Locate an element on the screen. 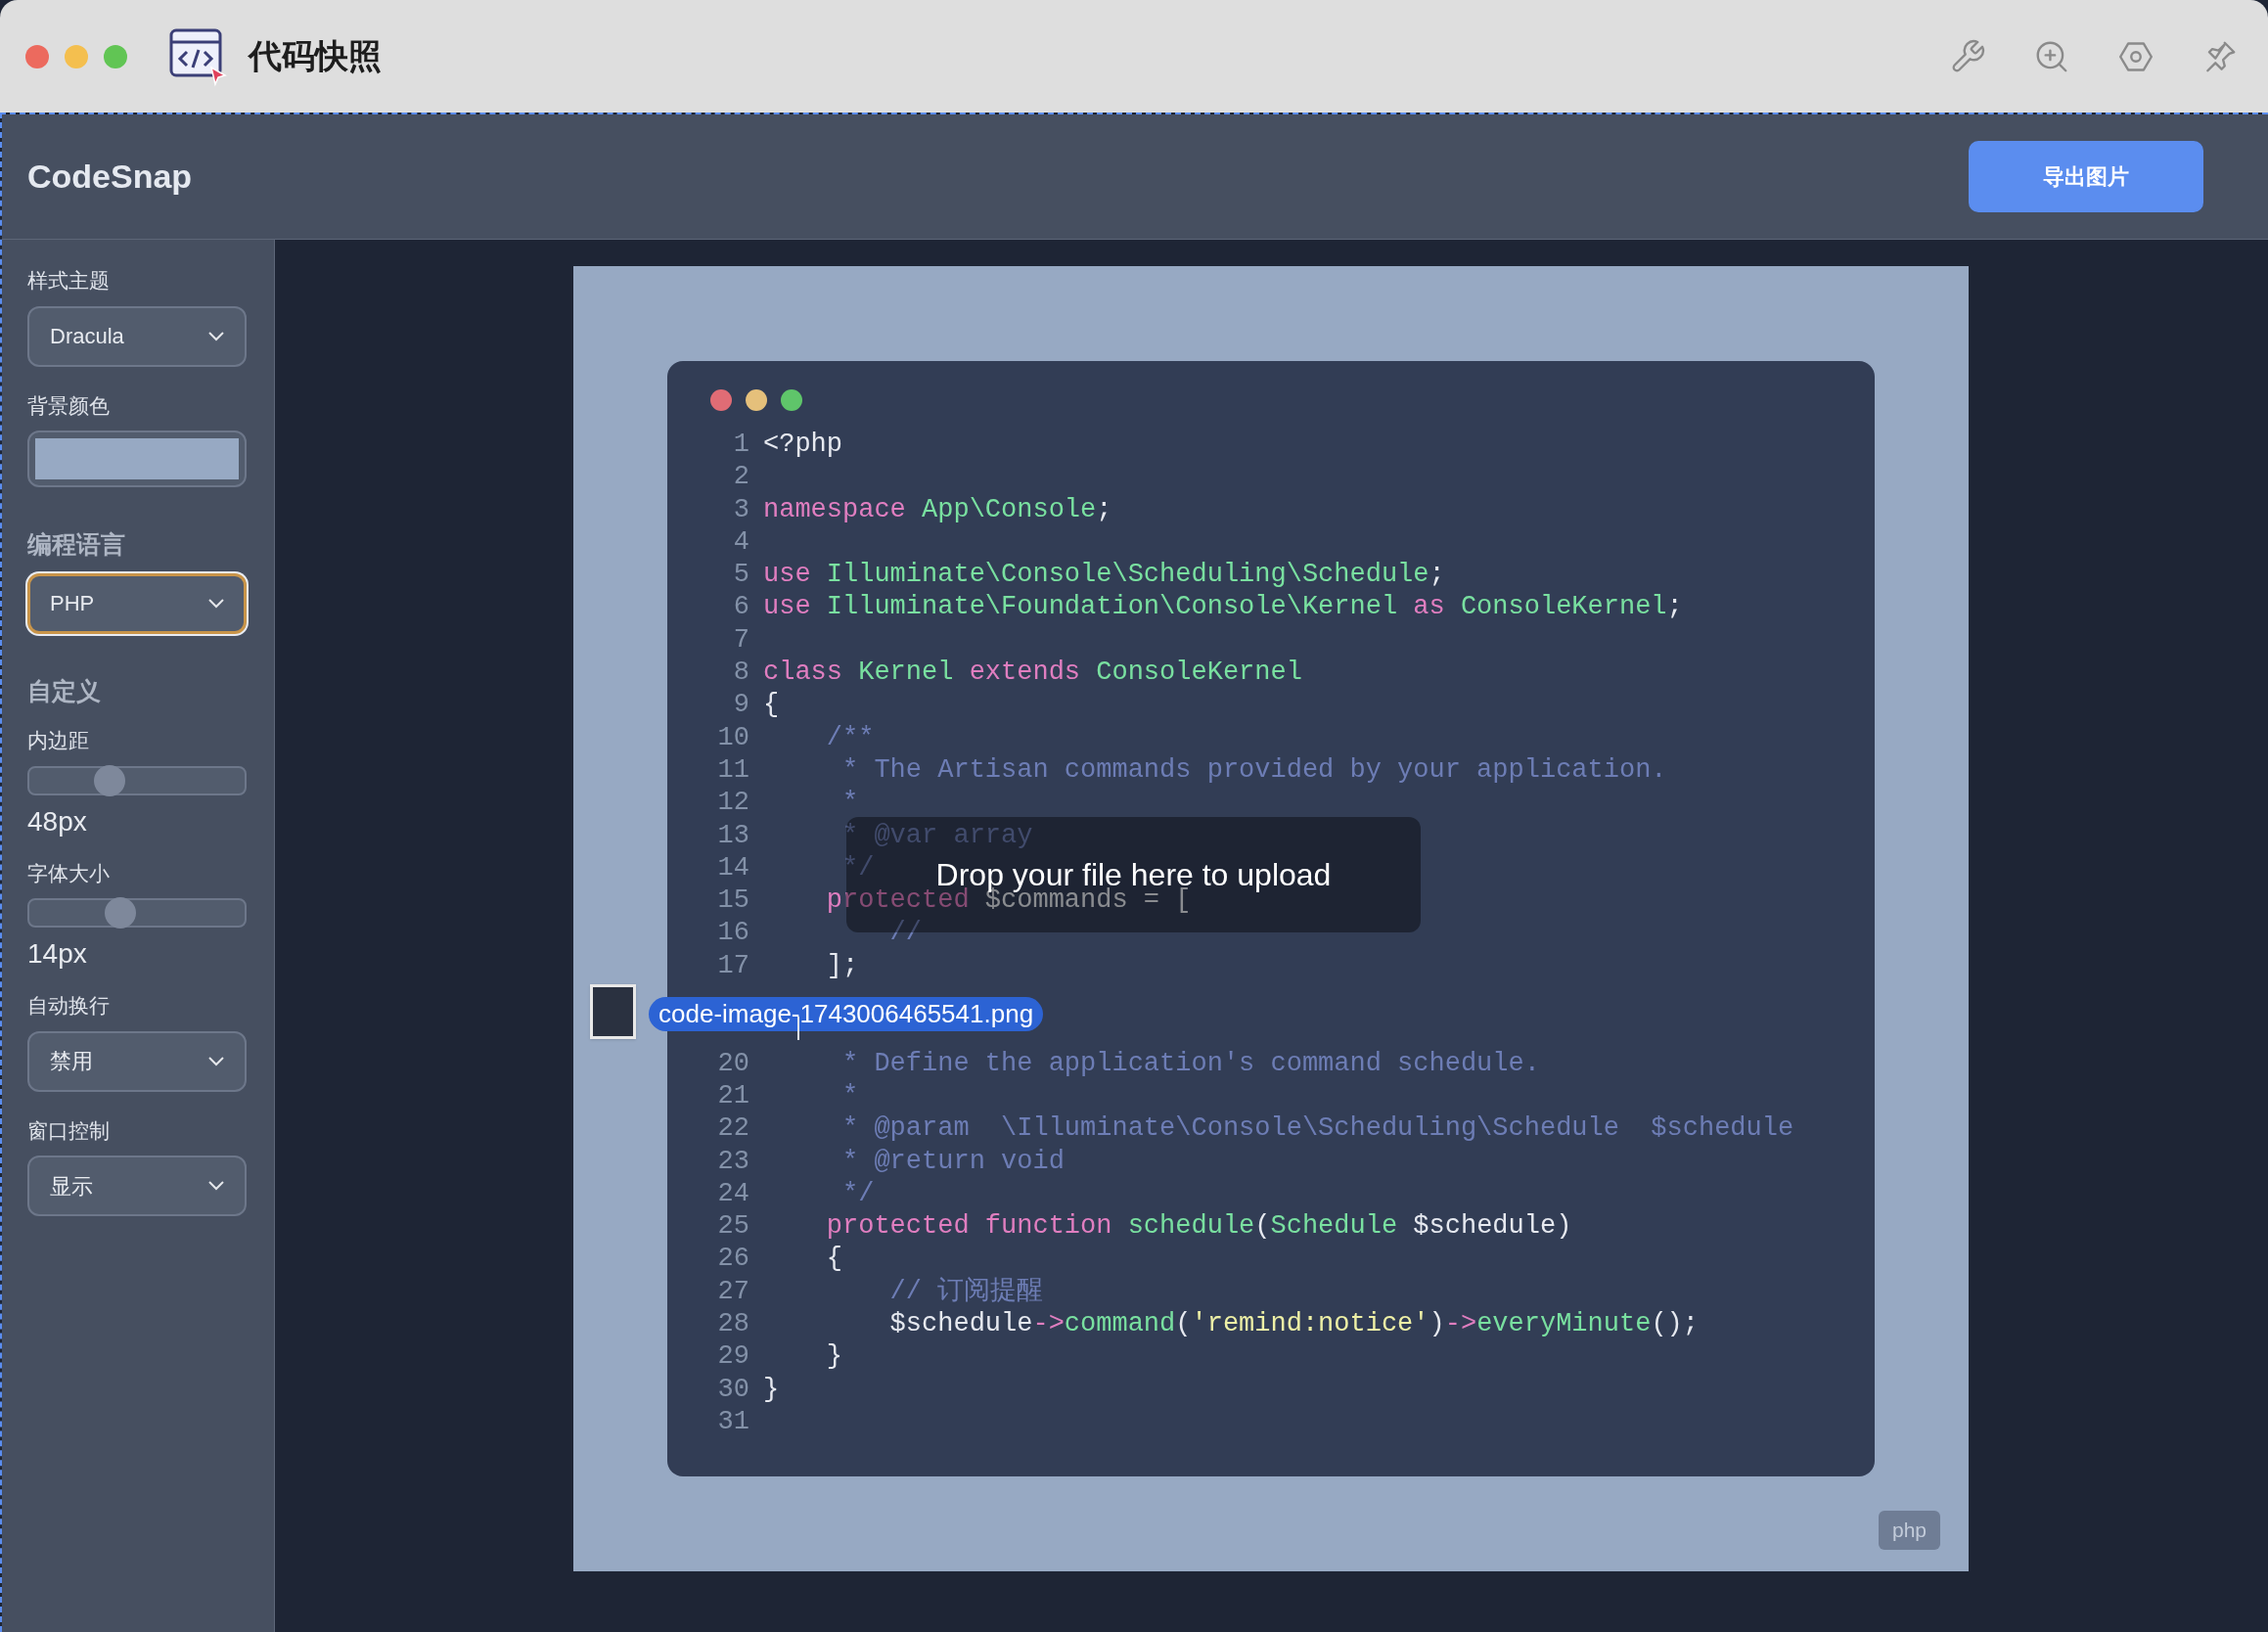  code-line: /** is located at coordinates (850, 737).